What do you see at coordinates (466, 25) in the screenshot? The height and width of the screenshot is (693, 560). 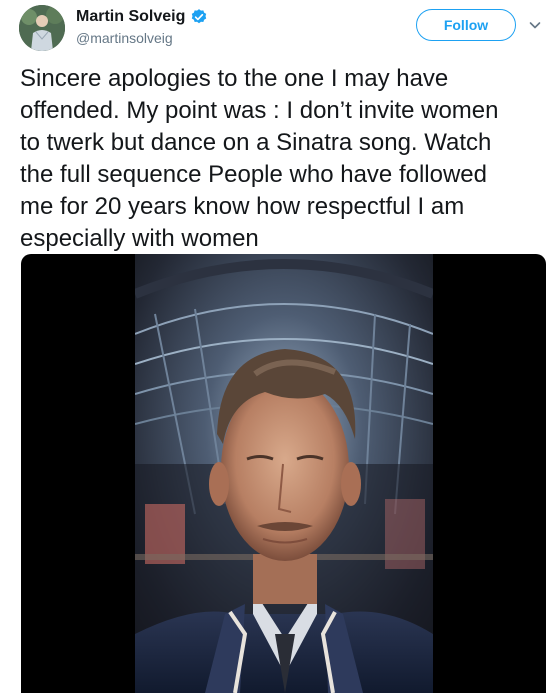 I see `follow-button: Follow` at bounding box center [466, 25].